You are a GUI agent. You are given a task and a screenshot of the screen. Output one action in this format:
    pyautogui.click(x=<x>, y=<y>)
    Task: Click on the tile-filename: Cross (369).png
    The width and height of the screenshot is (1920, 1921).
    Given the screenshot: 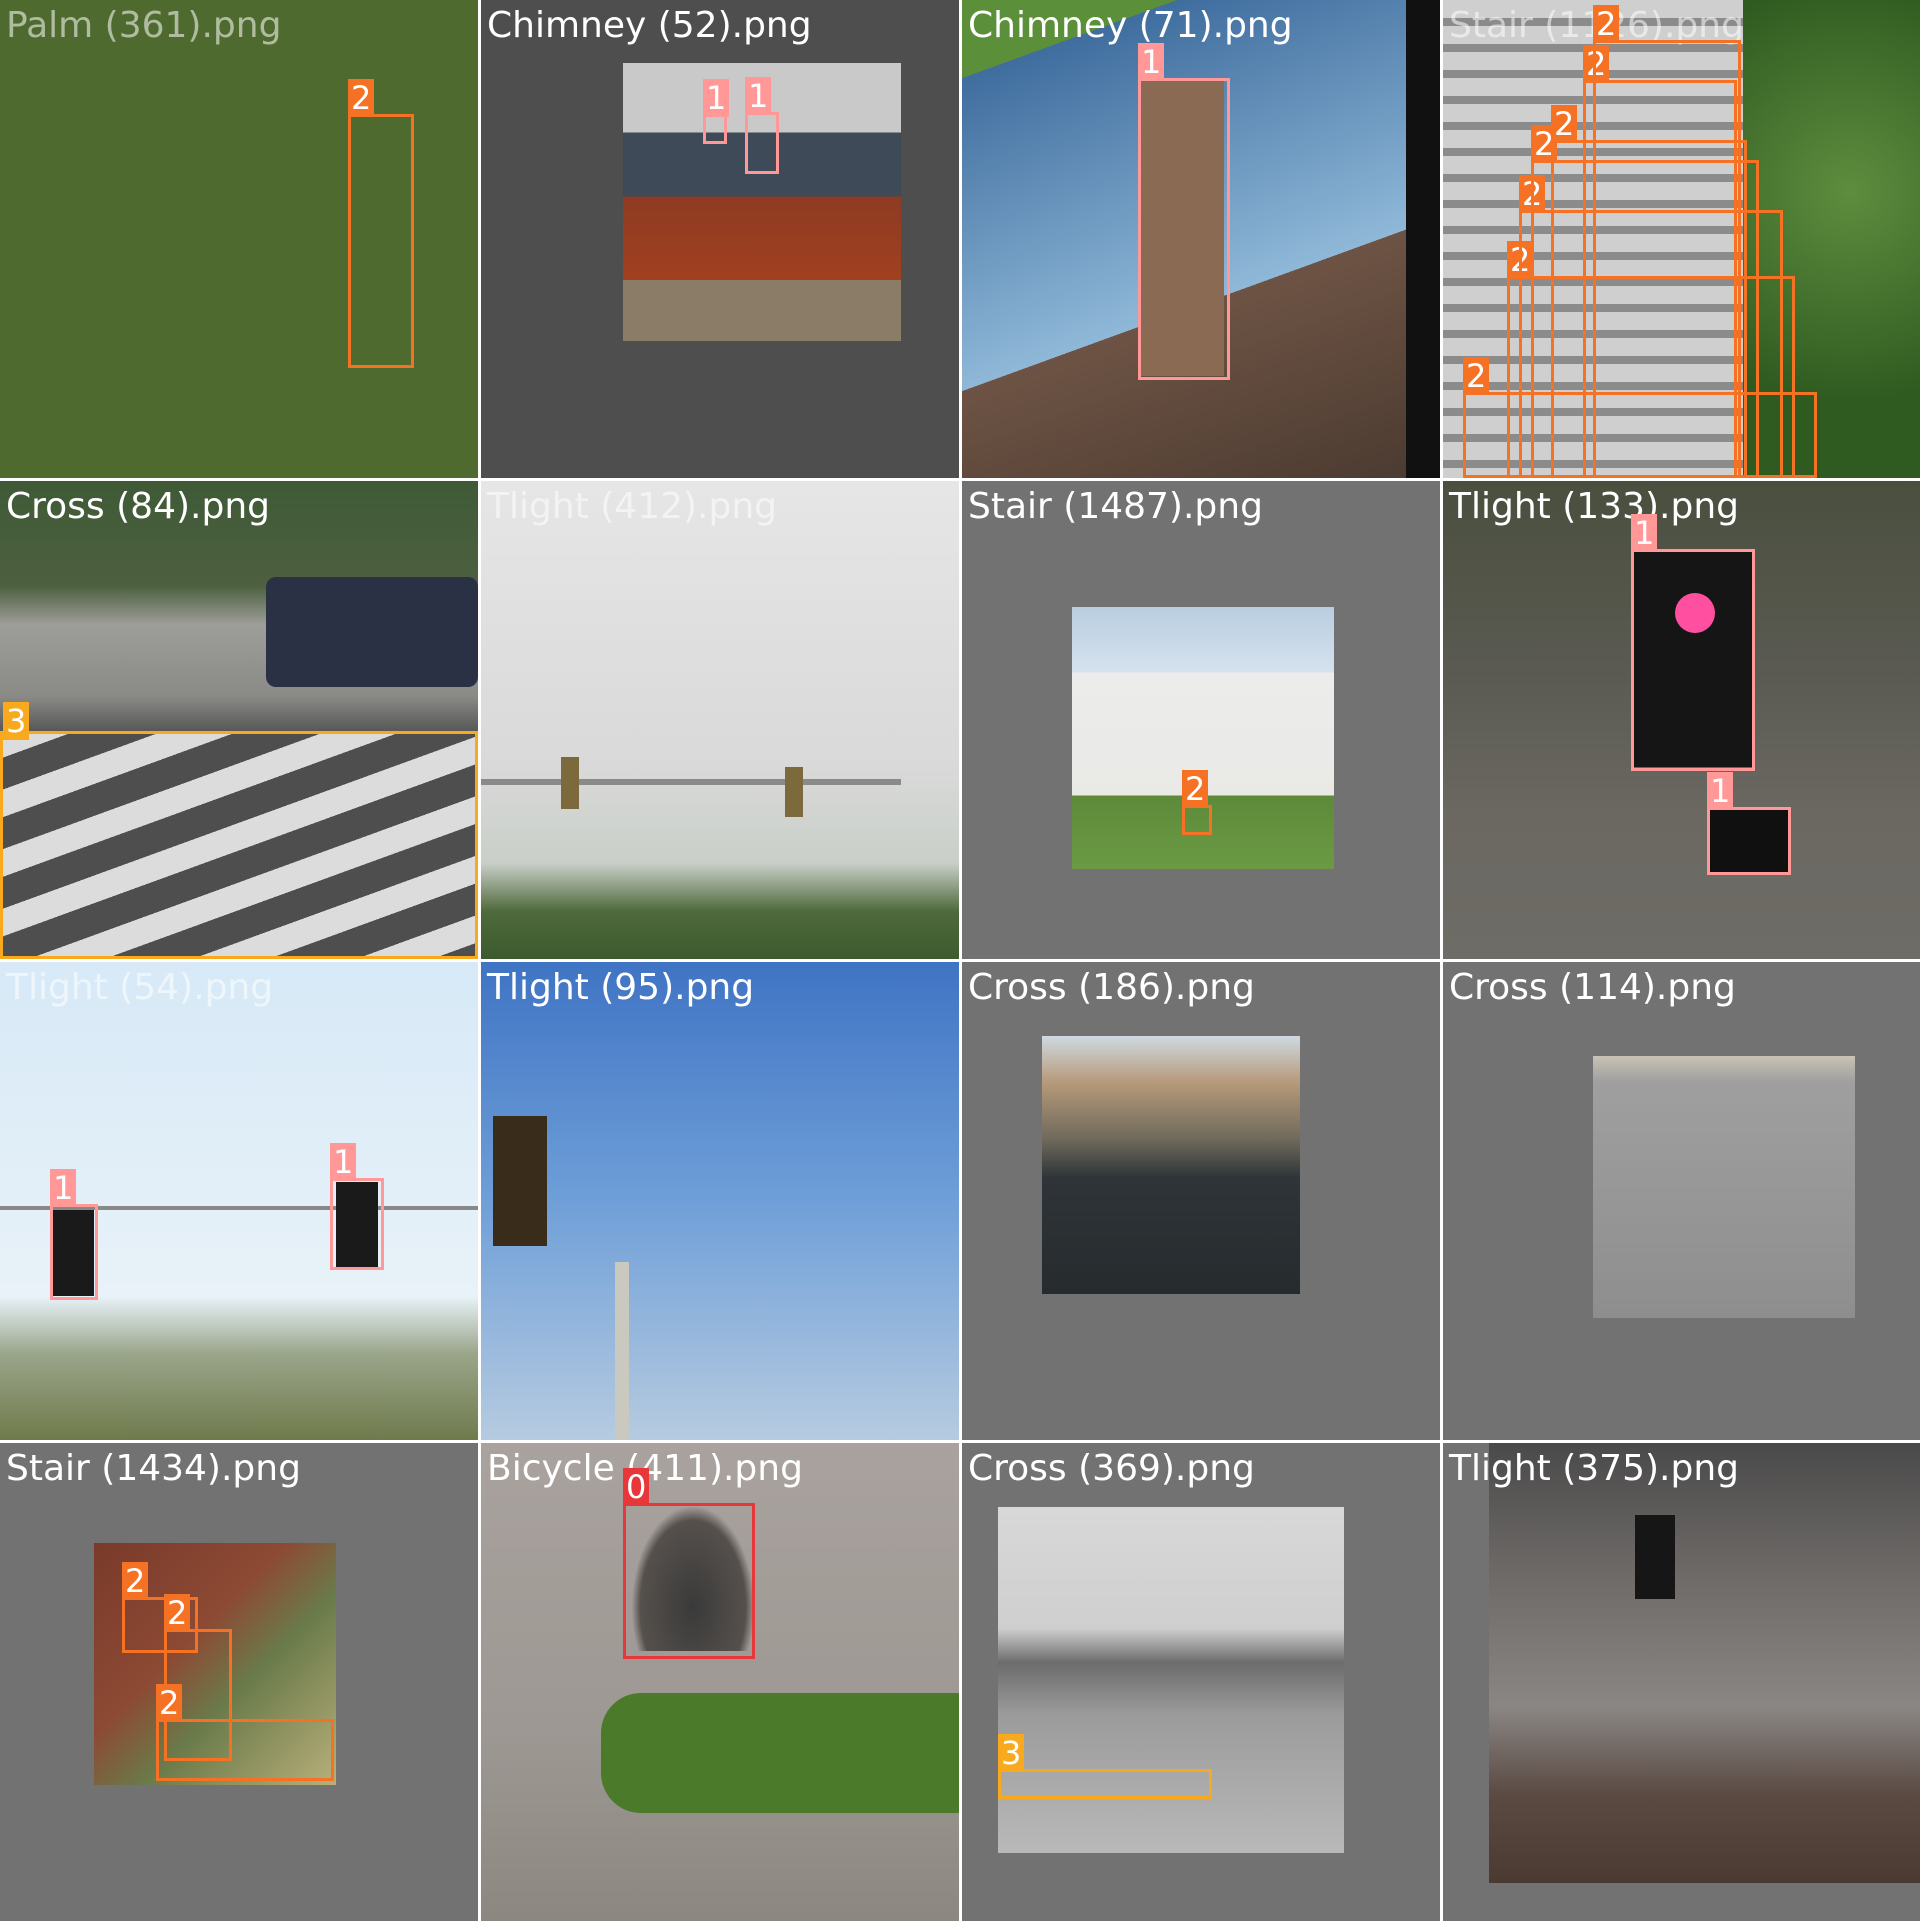 What is the action you would take?
    pyautogui.click(x=1111, y=1468)
    